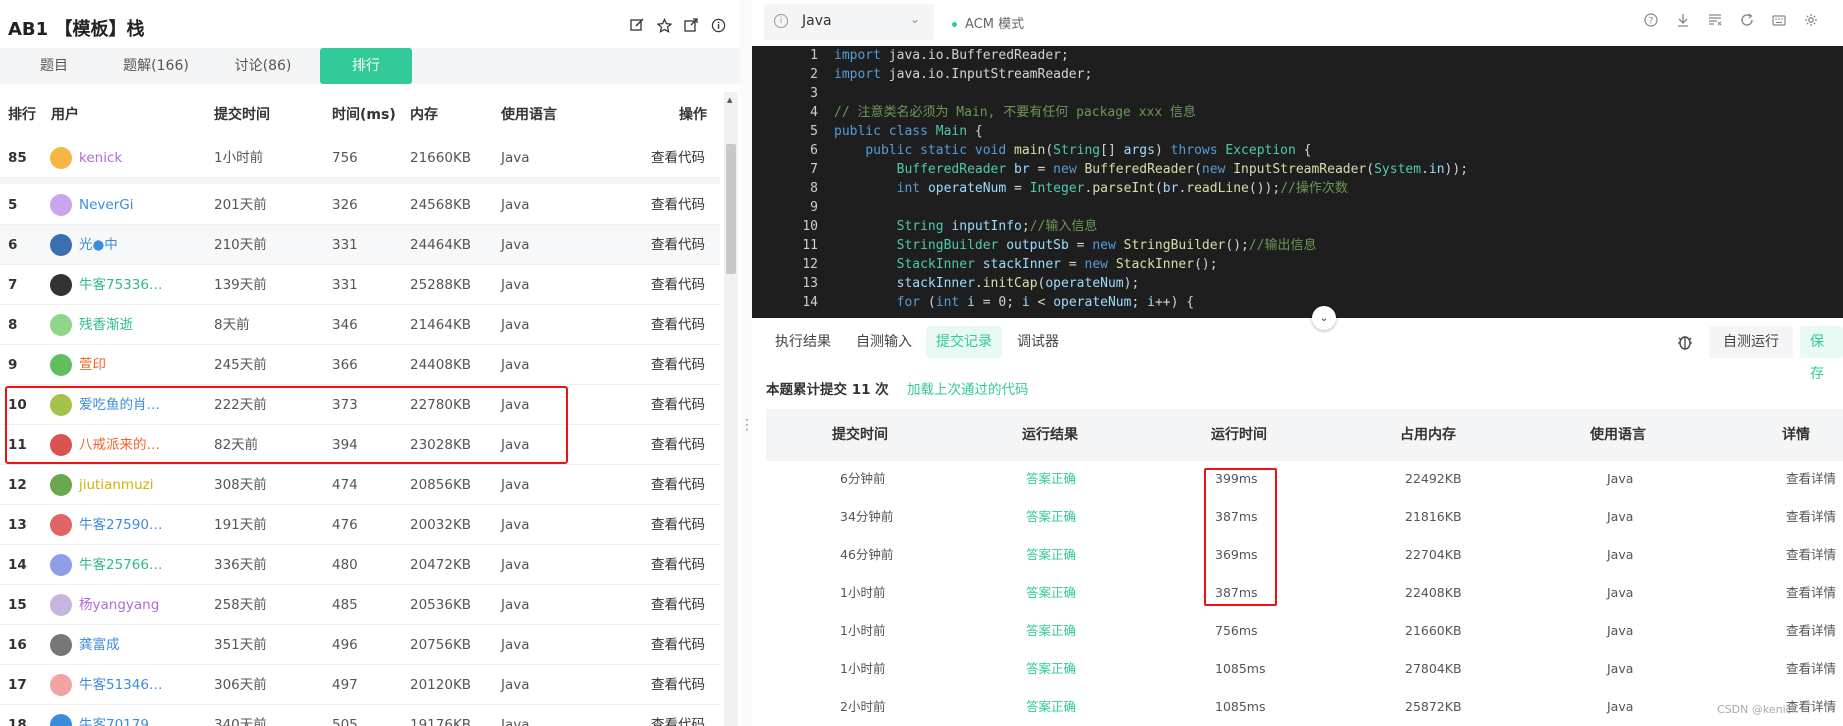  I want to click on star-icon, so click(664, 25).